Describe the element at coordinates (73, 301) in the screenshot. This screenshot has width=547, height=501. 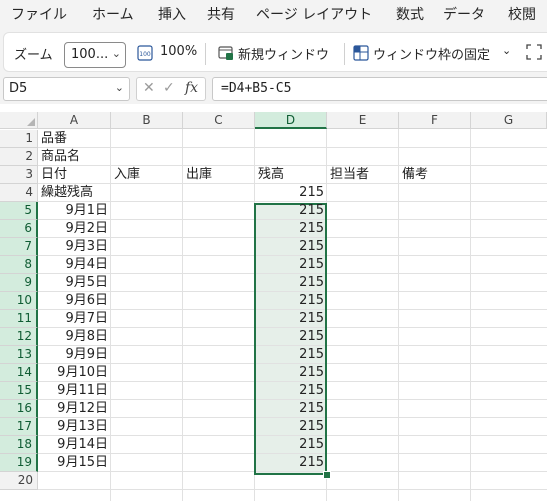
I see `cell-a10: 9月6日` at that location.